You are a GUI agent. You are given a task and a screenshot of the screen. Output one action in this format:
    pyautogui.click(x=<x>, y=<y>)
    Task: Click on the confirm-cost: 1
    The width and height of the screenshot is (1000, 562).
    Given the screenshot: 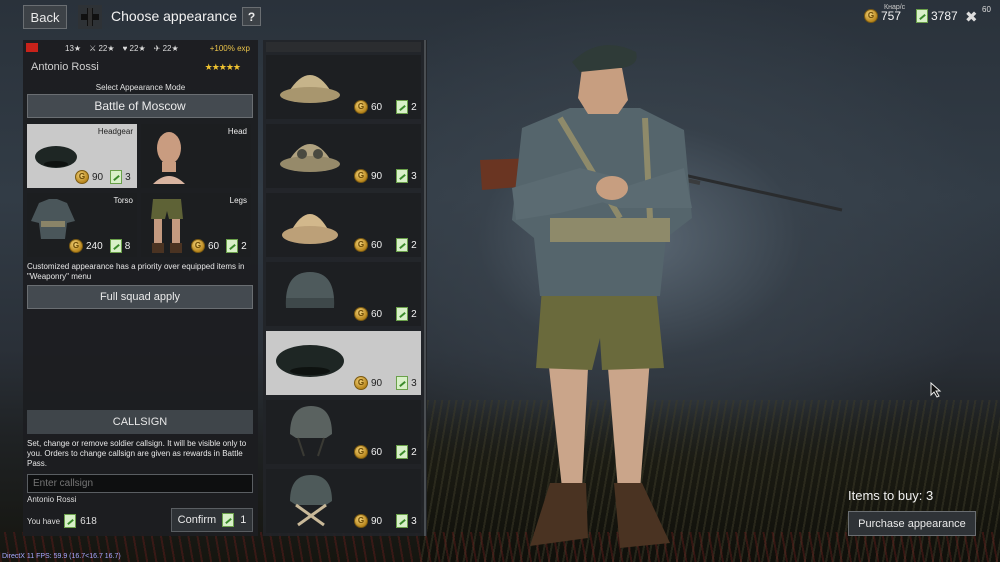 What is the action you would take?
    pyautogui.click(x=243, y=520)
    